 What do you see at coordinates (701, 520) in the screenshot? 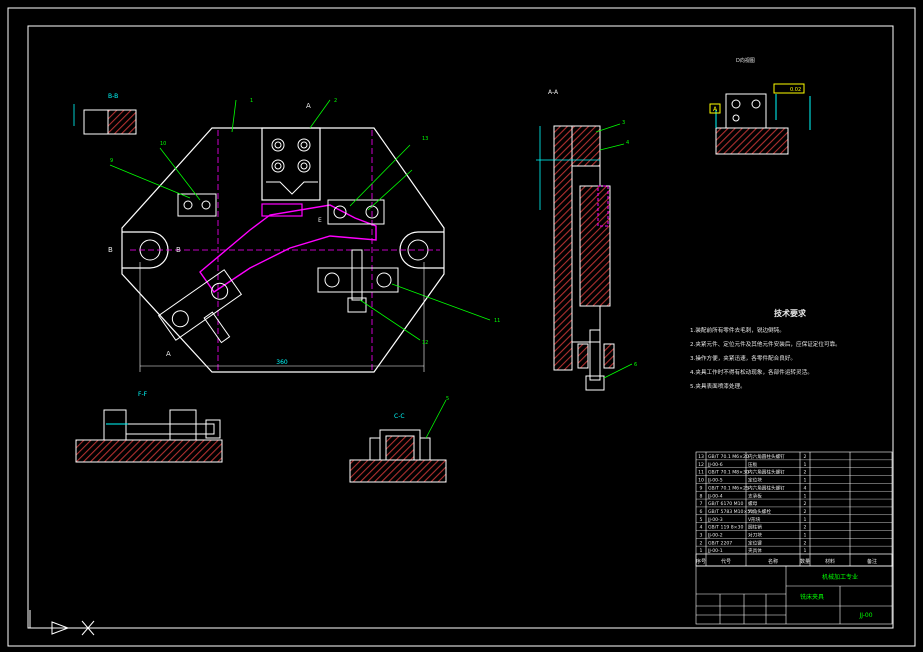
I see `bom-cell-no: 5` at bounding box center [701, 520].